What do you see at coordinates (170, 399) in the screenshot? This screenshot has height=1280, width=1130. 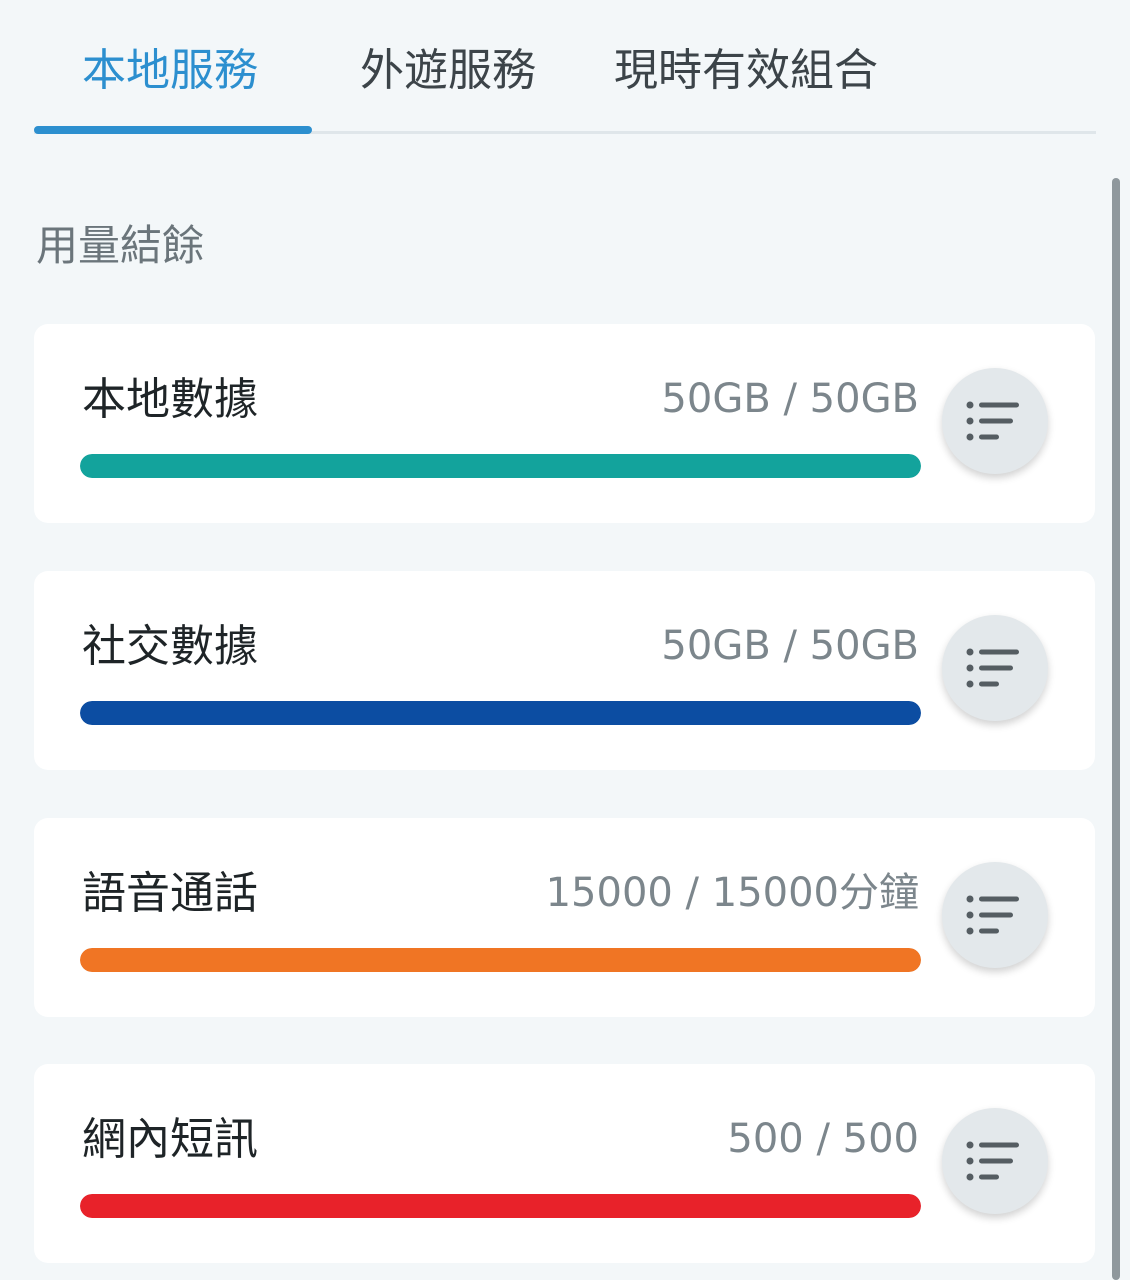 I see `usage-name: 本地數據` at bounding box center [170, 399].